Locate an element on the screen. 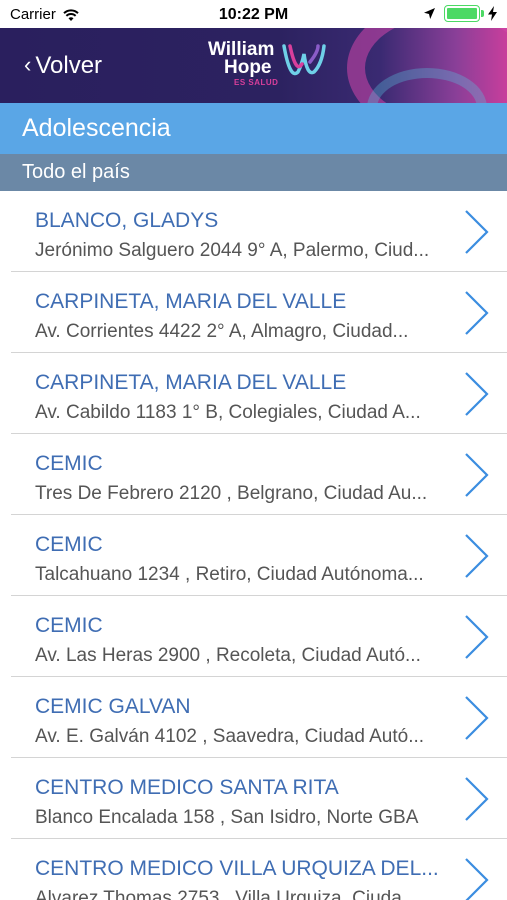 The height and width of the screenshot is (900, 507). status-bar: Carrier 10:22 PM is located at coordinates (253, 14).